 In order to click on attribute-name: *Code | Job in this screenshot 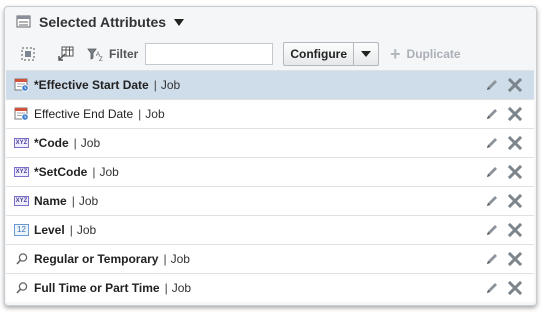, I will do `click(67, 143)`.